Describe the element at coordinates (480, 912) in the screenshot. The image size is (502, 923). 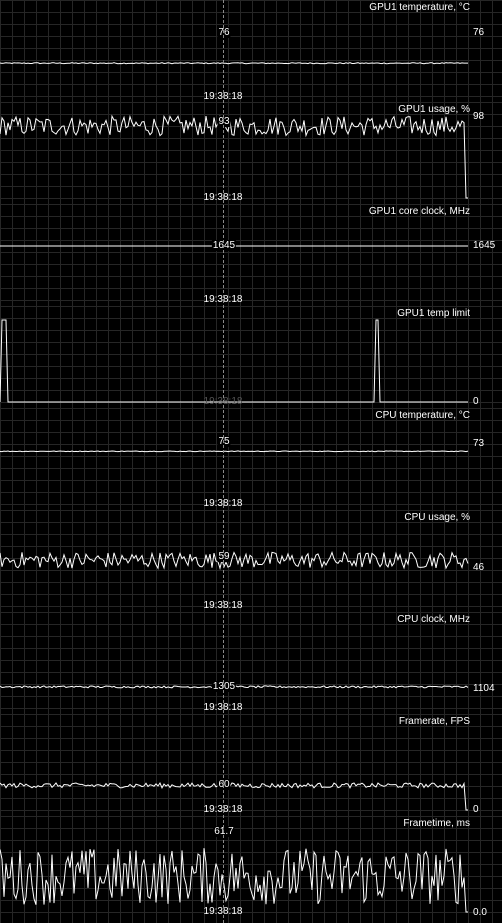
I see `current-value: 0.0` at that location.